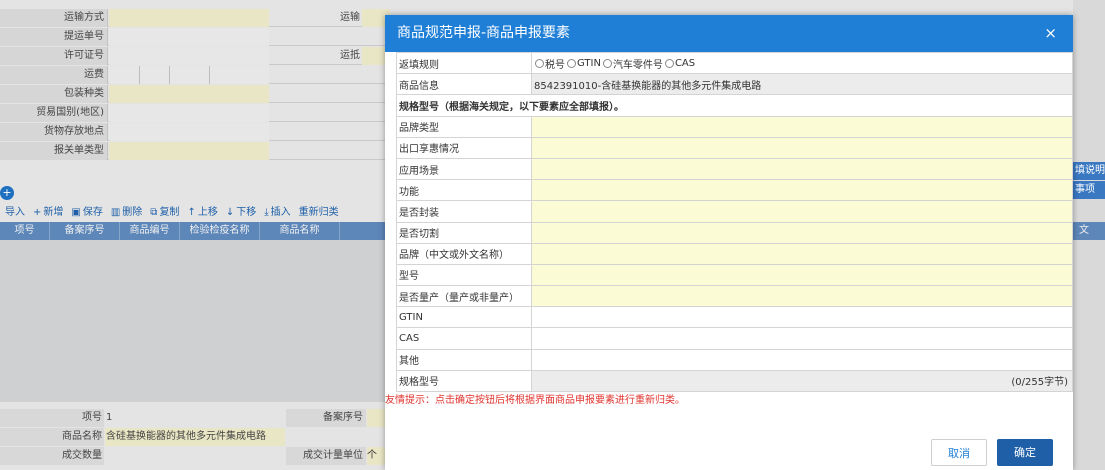 The width and height of the screenshot is (1105, 470). Describe the element at coordinates (195, 418) in the screenshot. I see `detail-field: 1` at that location.